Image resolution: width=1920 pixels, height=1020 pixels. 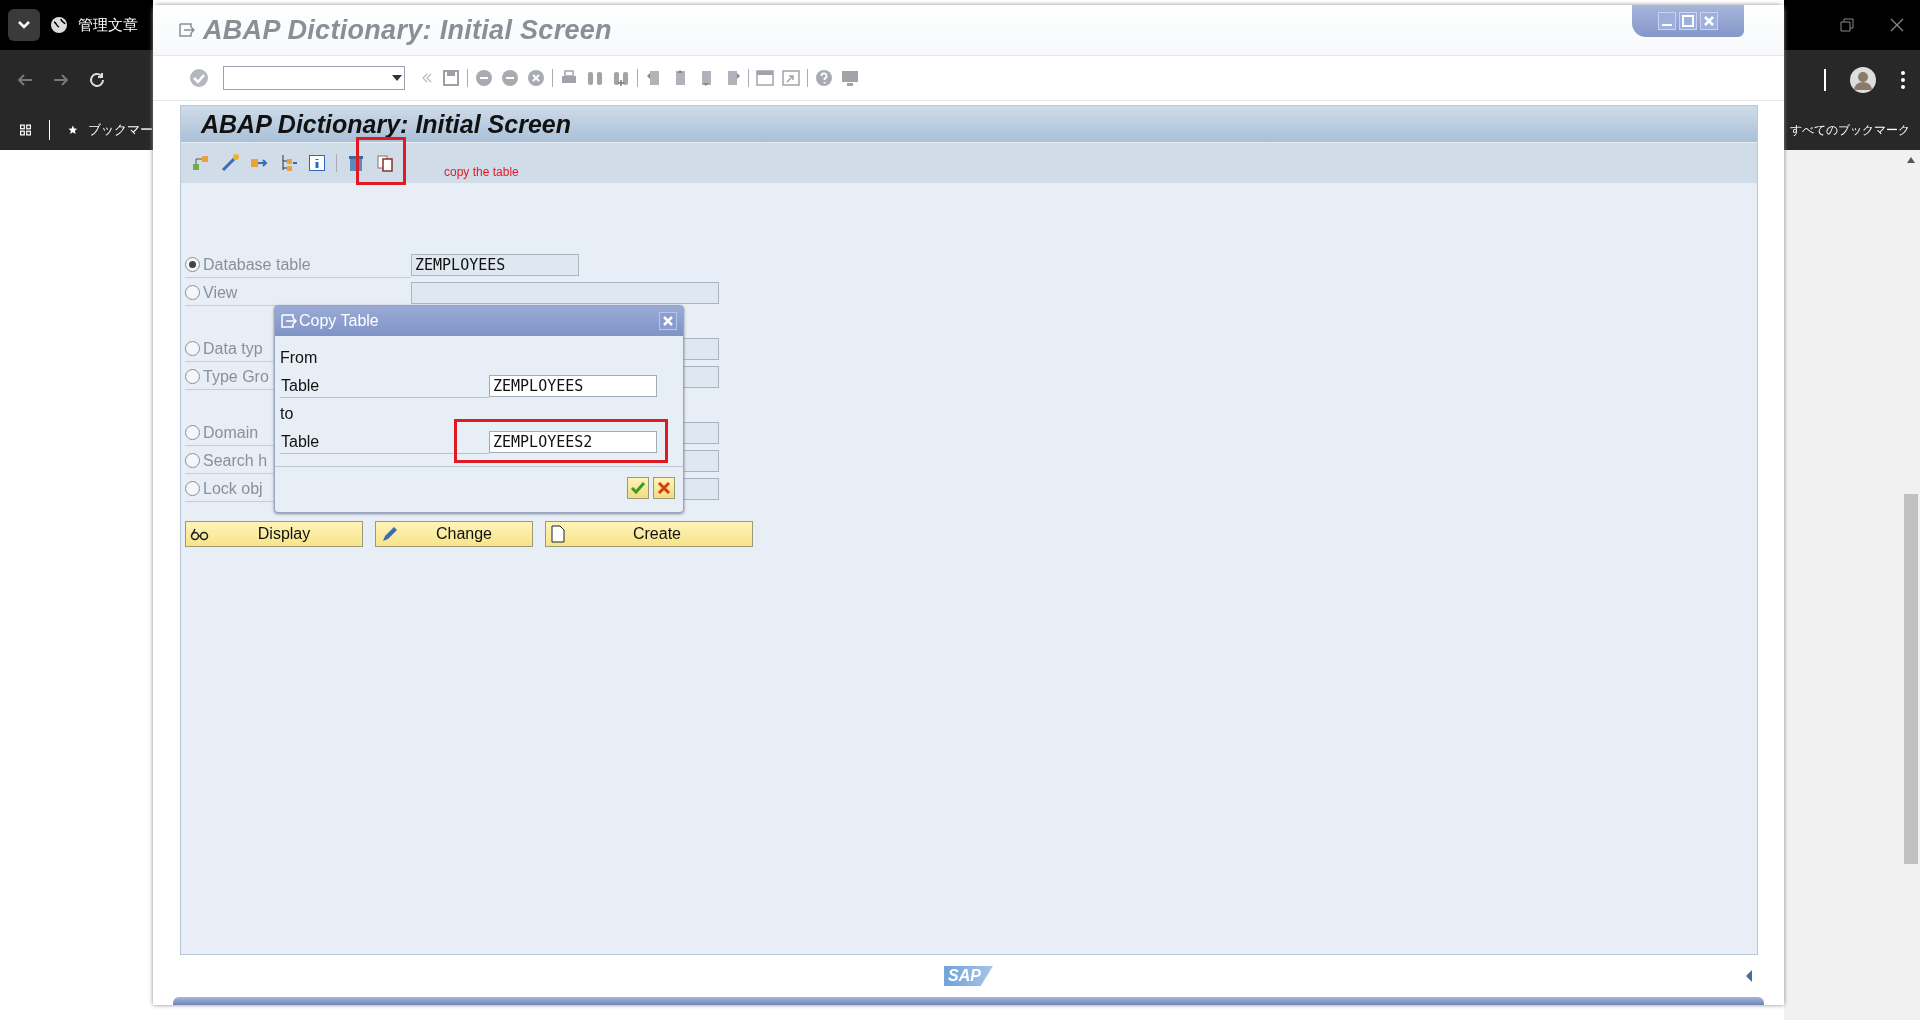 I want to click on object-name-field: ZEMPLOYEES, so click(x=495, y=265).